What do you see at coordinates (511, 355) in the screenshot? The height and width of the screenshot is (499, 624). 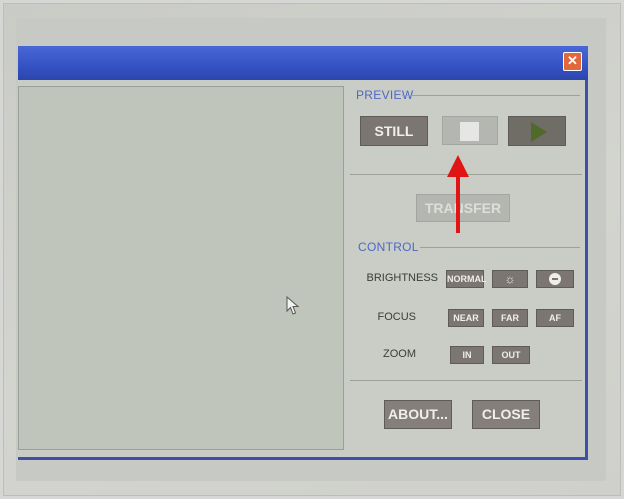 I see `zoom-out-button: OUT` at bounding box center [511, 355].